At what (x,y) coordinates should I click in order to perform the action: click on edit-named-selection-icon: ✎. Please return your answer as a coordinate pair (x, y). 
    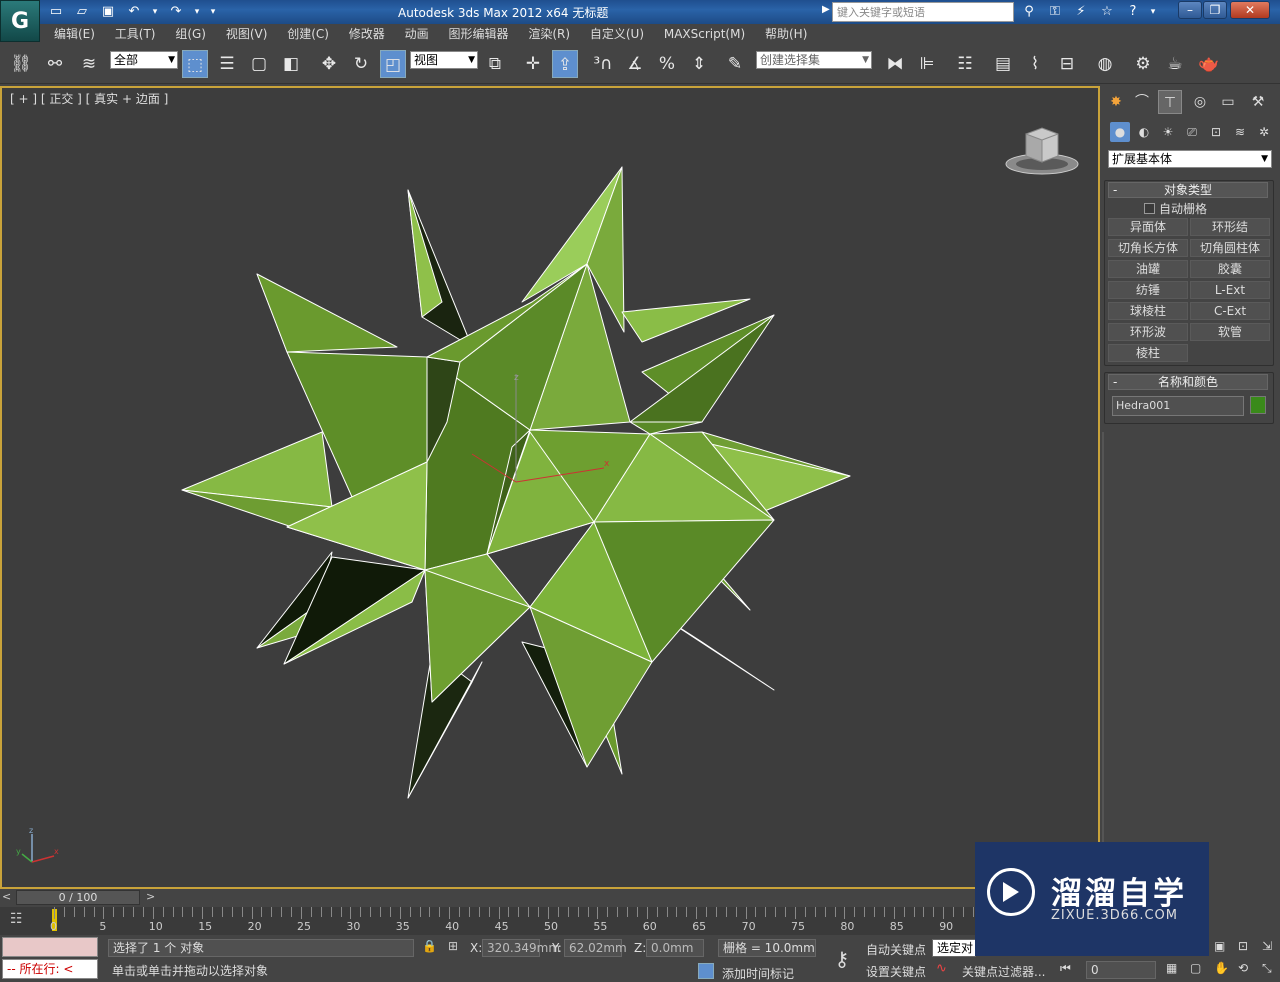
    Looking at the image, I should click on (735, 64).